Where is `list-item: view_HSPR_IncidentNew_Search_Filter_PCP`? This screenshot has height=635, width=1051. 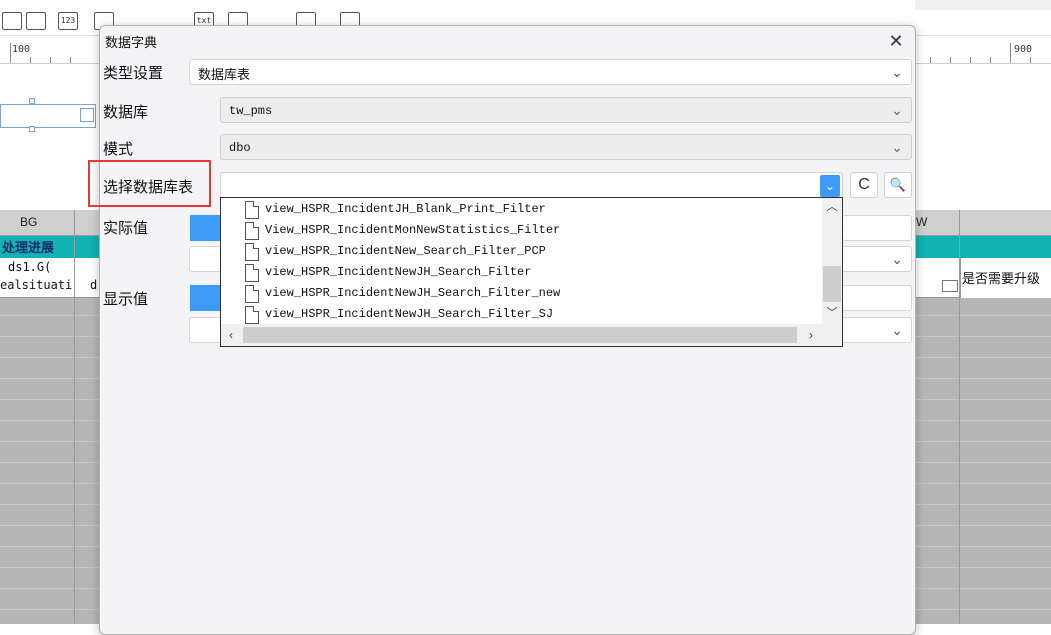 list-item: view_HSPR_IncidentNew_Search_Filter_PCP is located at coordinates (521, 251).